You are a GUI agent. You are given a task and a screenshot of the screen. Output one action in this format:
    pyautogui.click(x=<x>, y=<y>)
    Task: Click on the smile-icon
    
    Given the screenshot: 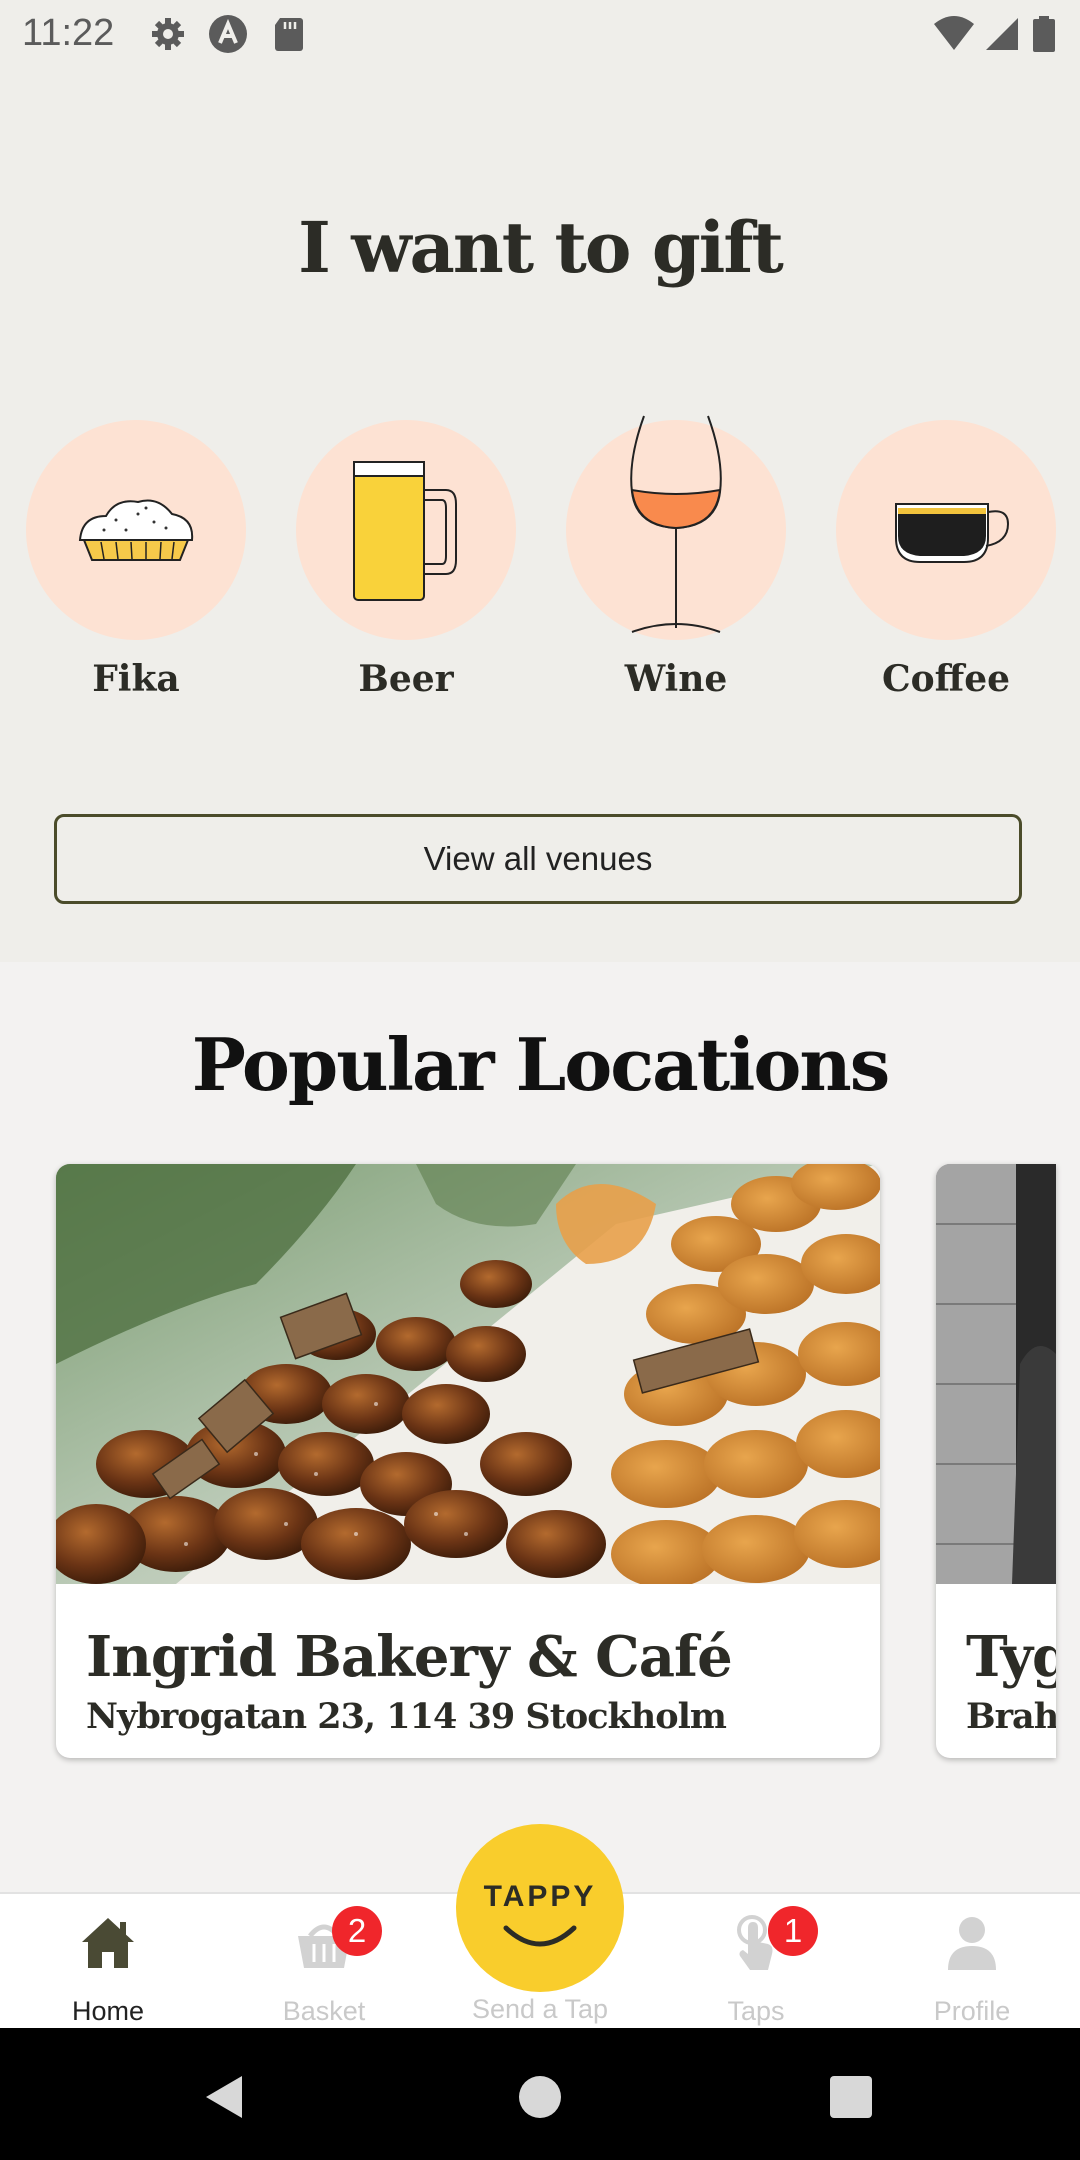 What is the action you would take?
    pyautogui.click(x=540, y=1936)
    